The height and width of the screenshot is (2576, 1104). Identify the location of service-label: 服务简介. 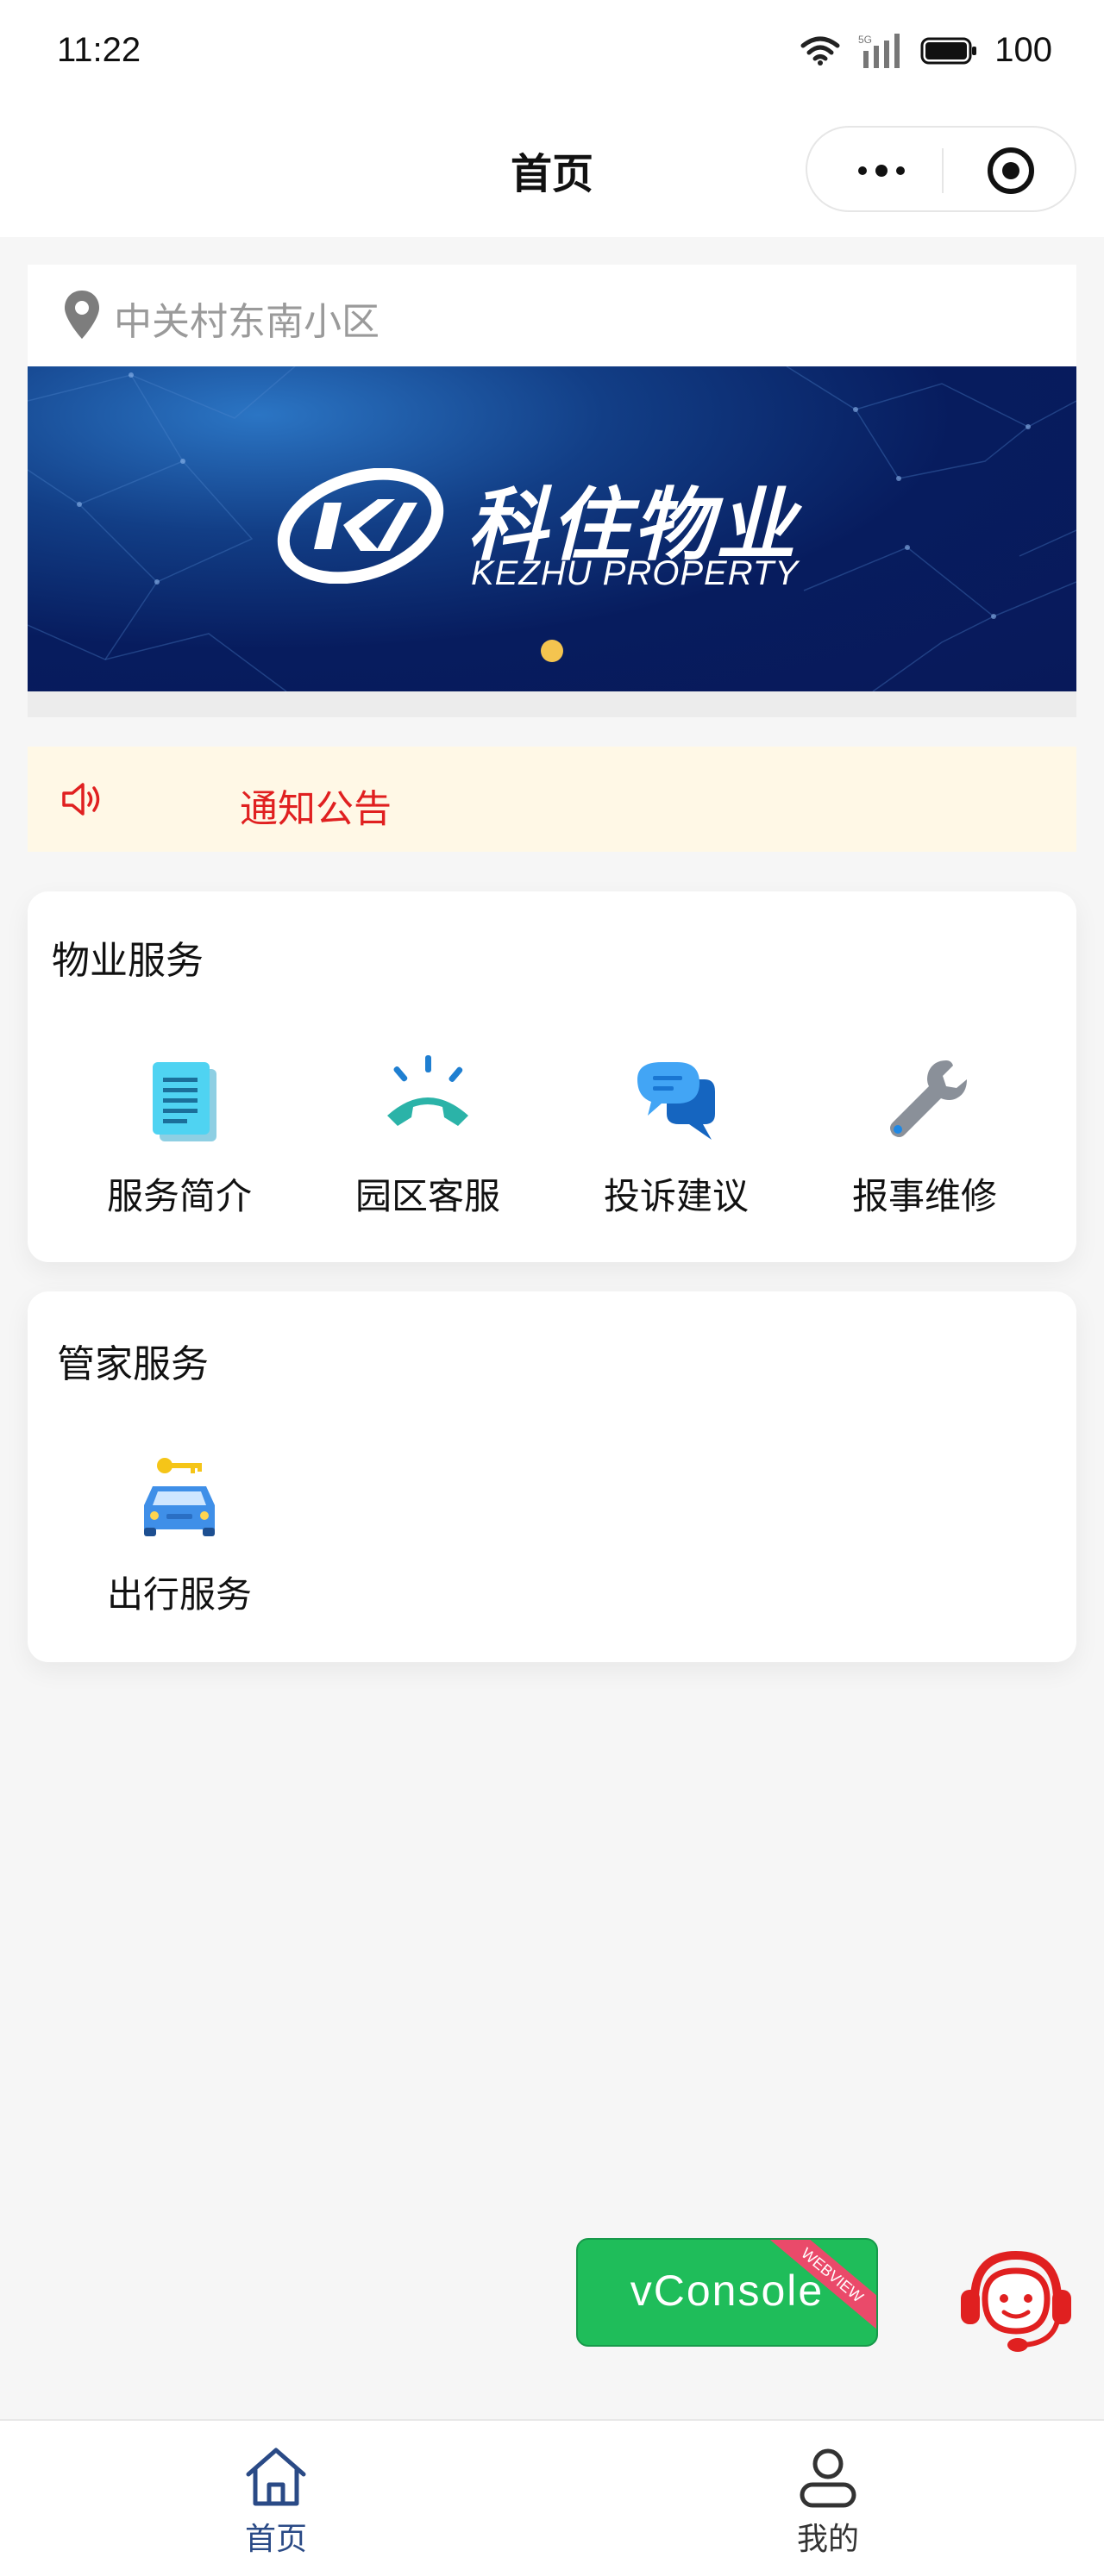
(179, 1196).